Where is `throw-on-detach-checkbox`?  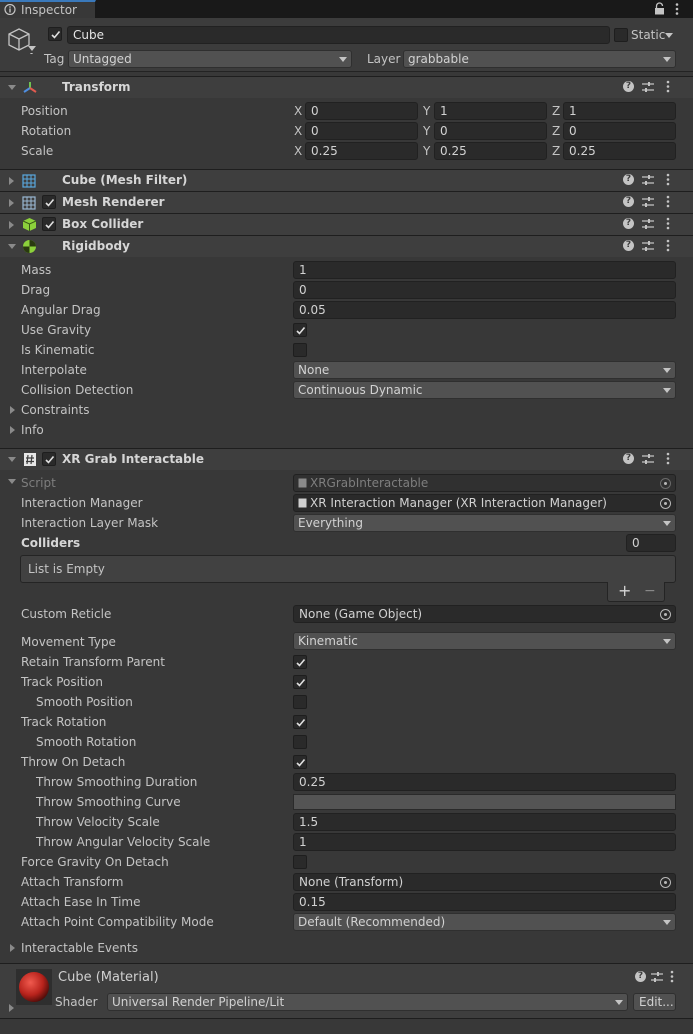 throw-on-detach-checkbox is located at coordinates (300, 762).